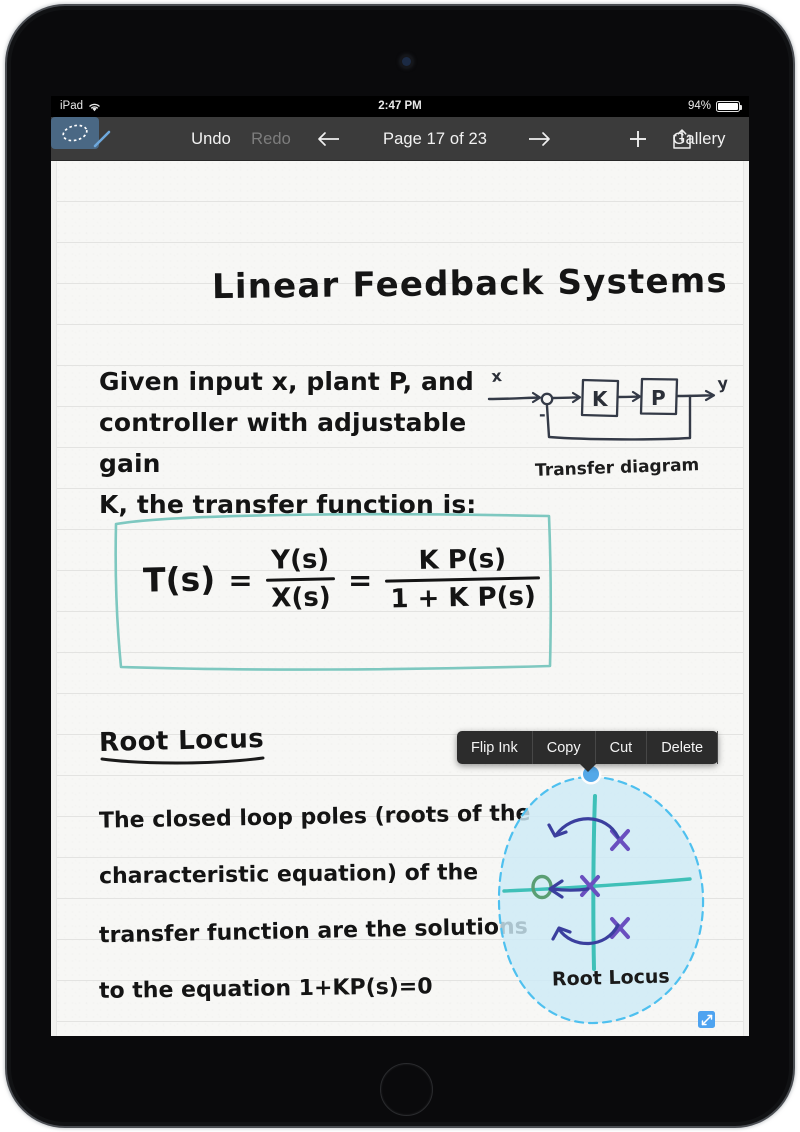 This screenshot has height=1132, width=800. What do you see at coordinates (622, 747) in the screenshot?
I see `context-menu-item-cut: Cut` at bounding box center [622, 747].